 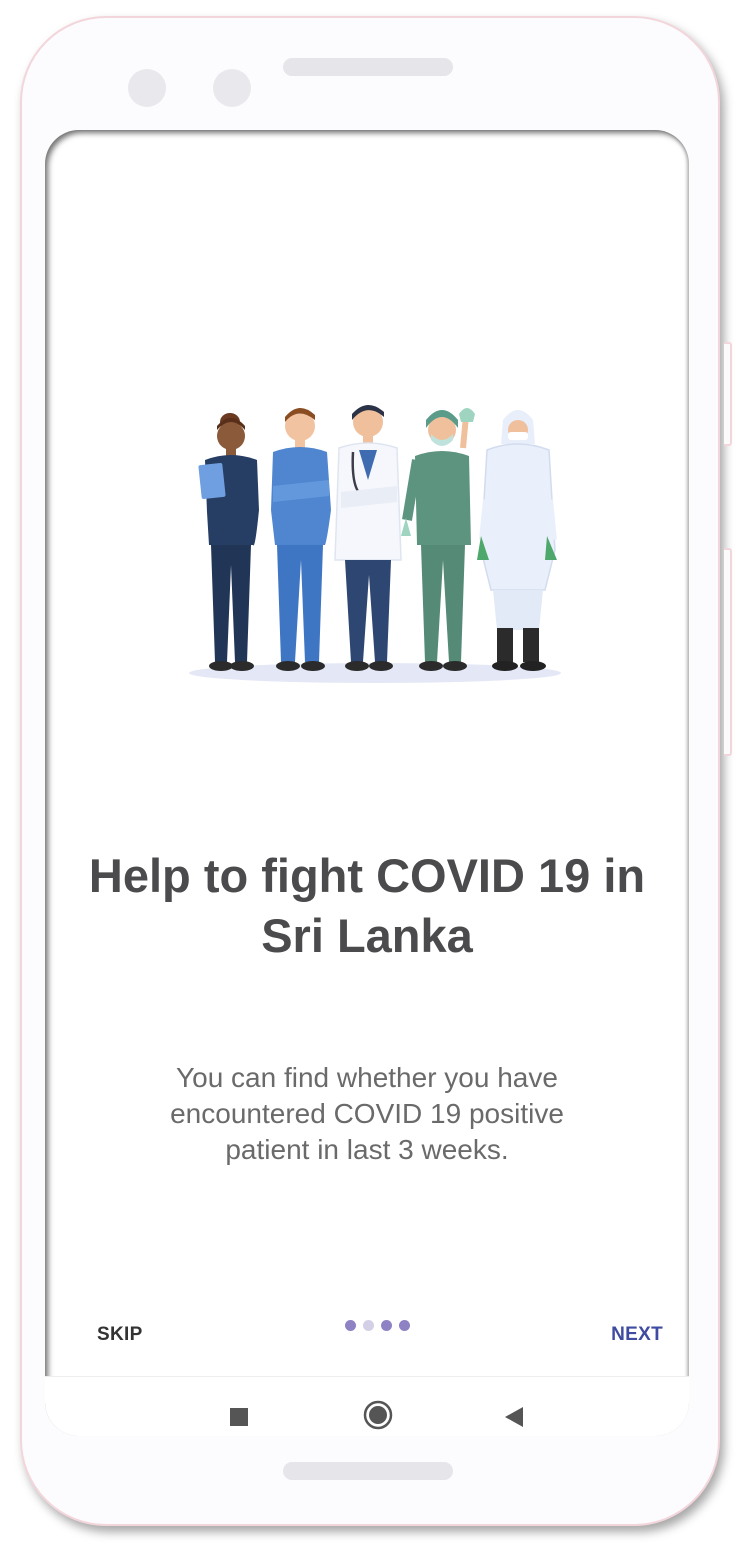 I want to click on system-navigation-bar, so click(x=367, y=1406).